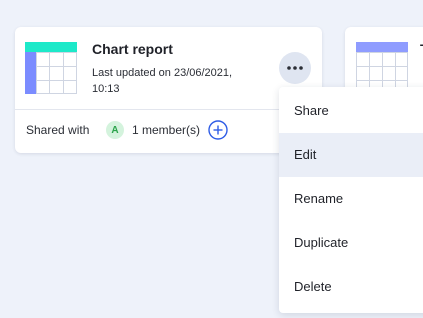  Describe the element at coordinates (115, 130) in the screenshot. I see `avatar: A` at that location.